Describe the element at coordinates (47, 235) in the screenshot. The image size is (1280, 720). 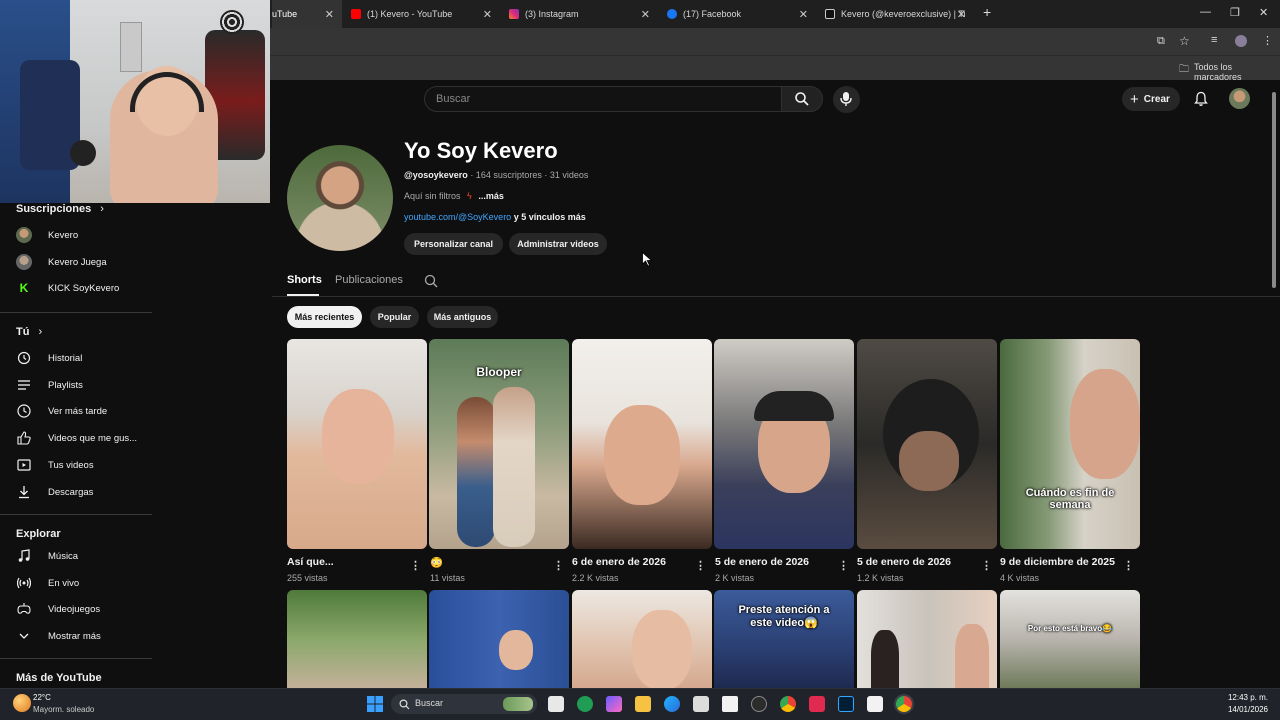
I see `sidebar-item-kevero: Kevero` at that location.